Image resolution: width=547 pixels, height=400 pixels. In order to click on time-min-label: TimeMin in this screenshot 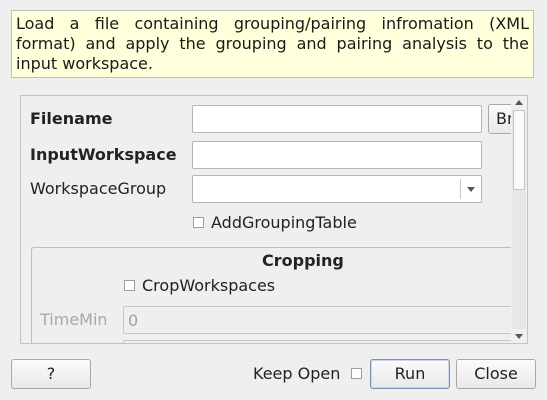, I will do `click(74, 319)`.